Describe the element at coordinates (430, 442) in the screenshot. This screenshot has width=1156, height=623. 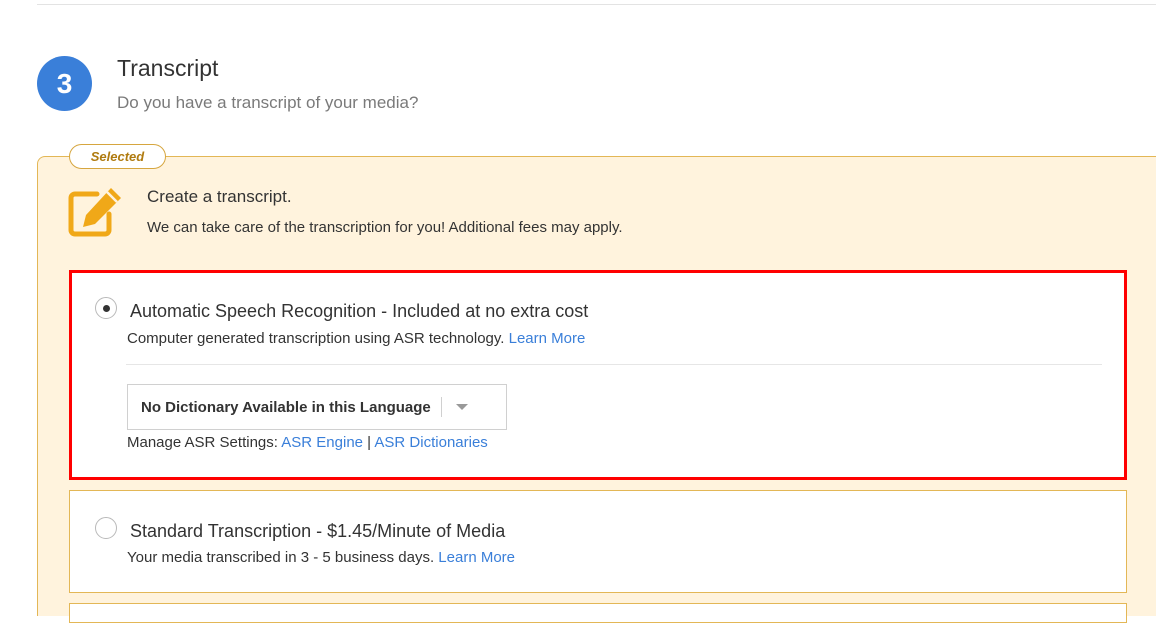
I see `asr-dictionaries-link: ASR Dictionaries` at that location.